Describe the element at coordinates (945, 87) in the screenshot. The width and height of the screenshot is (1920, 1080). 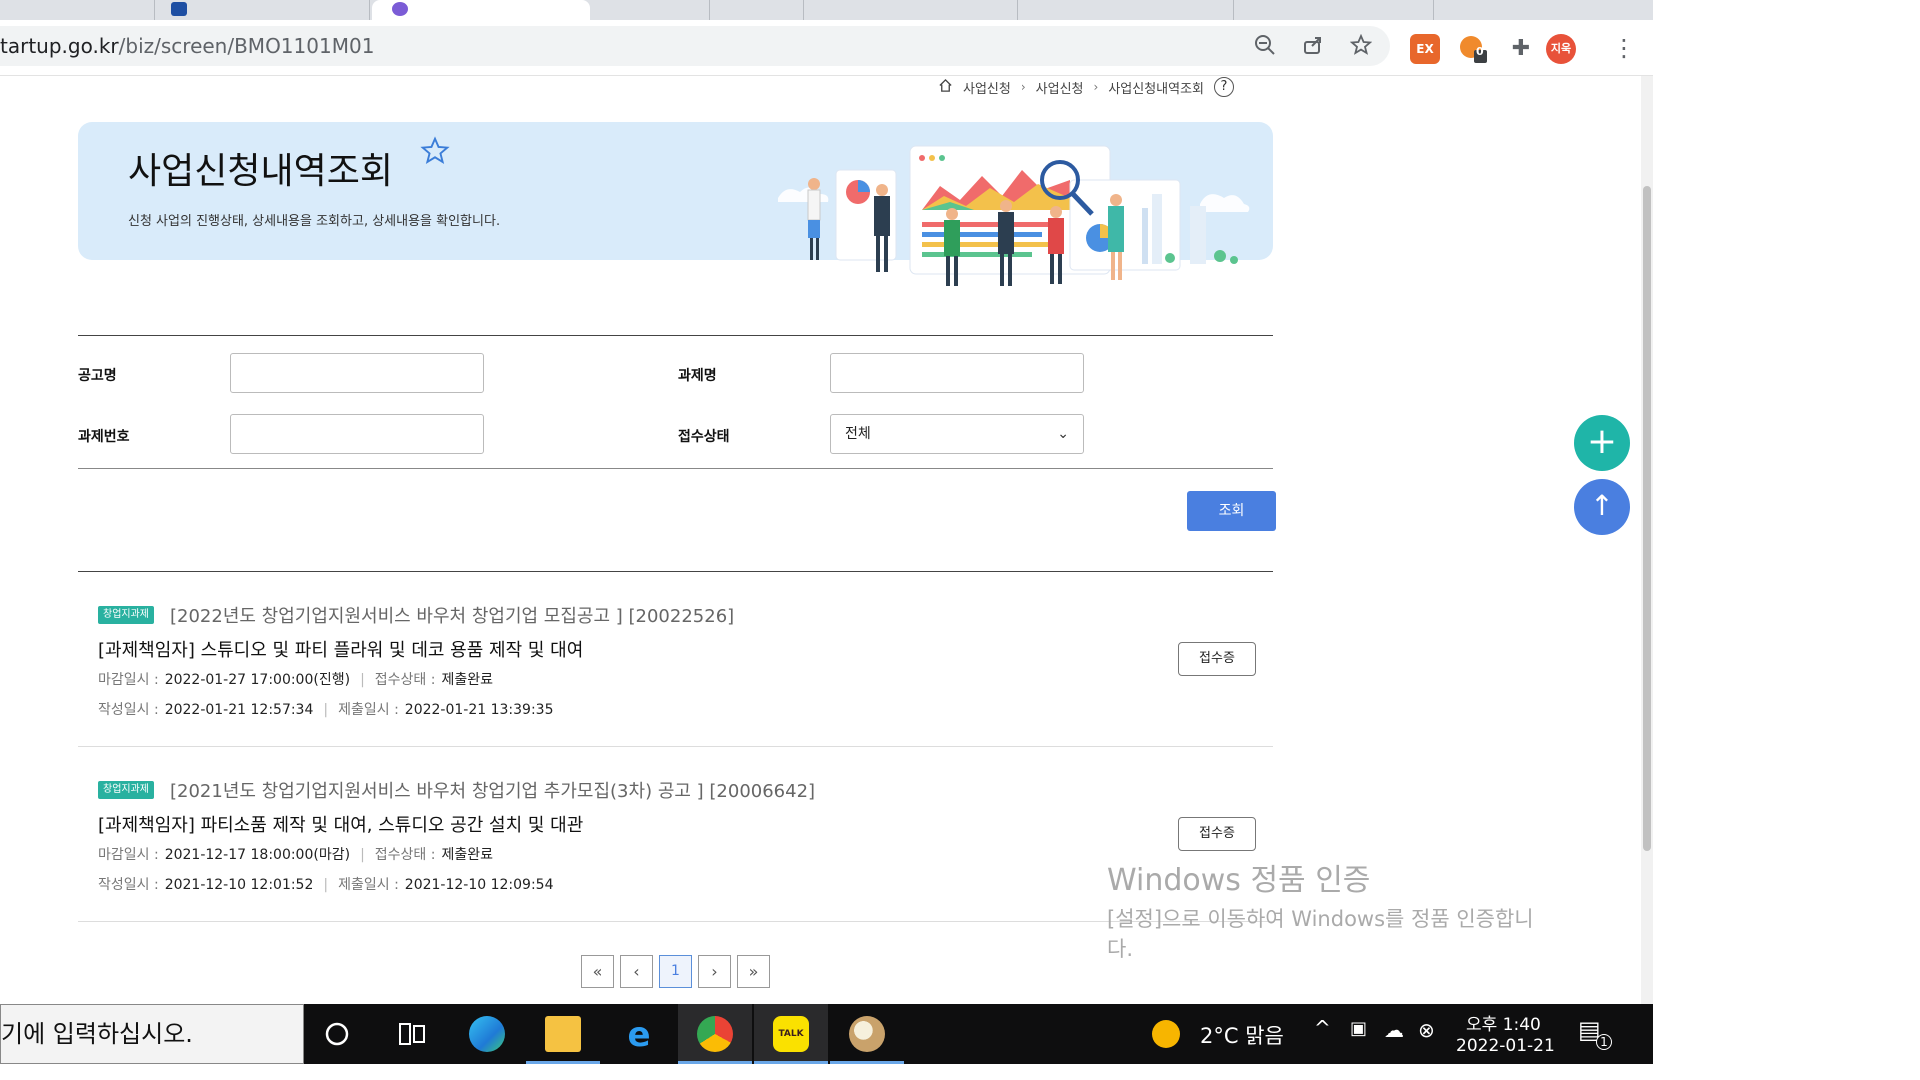
I see `home-icon` at that location.